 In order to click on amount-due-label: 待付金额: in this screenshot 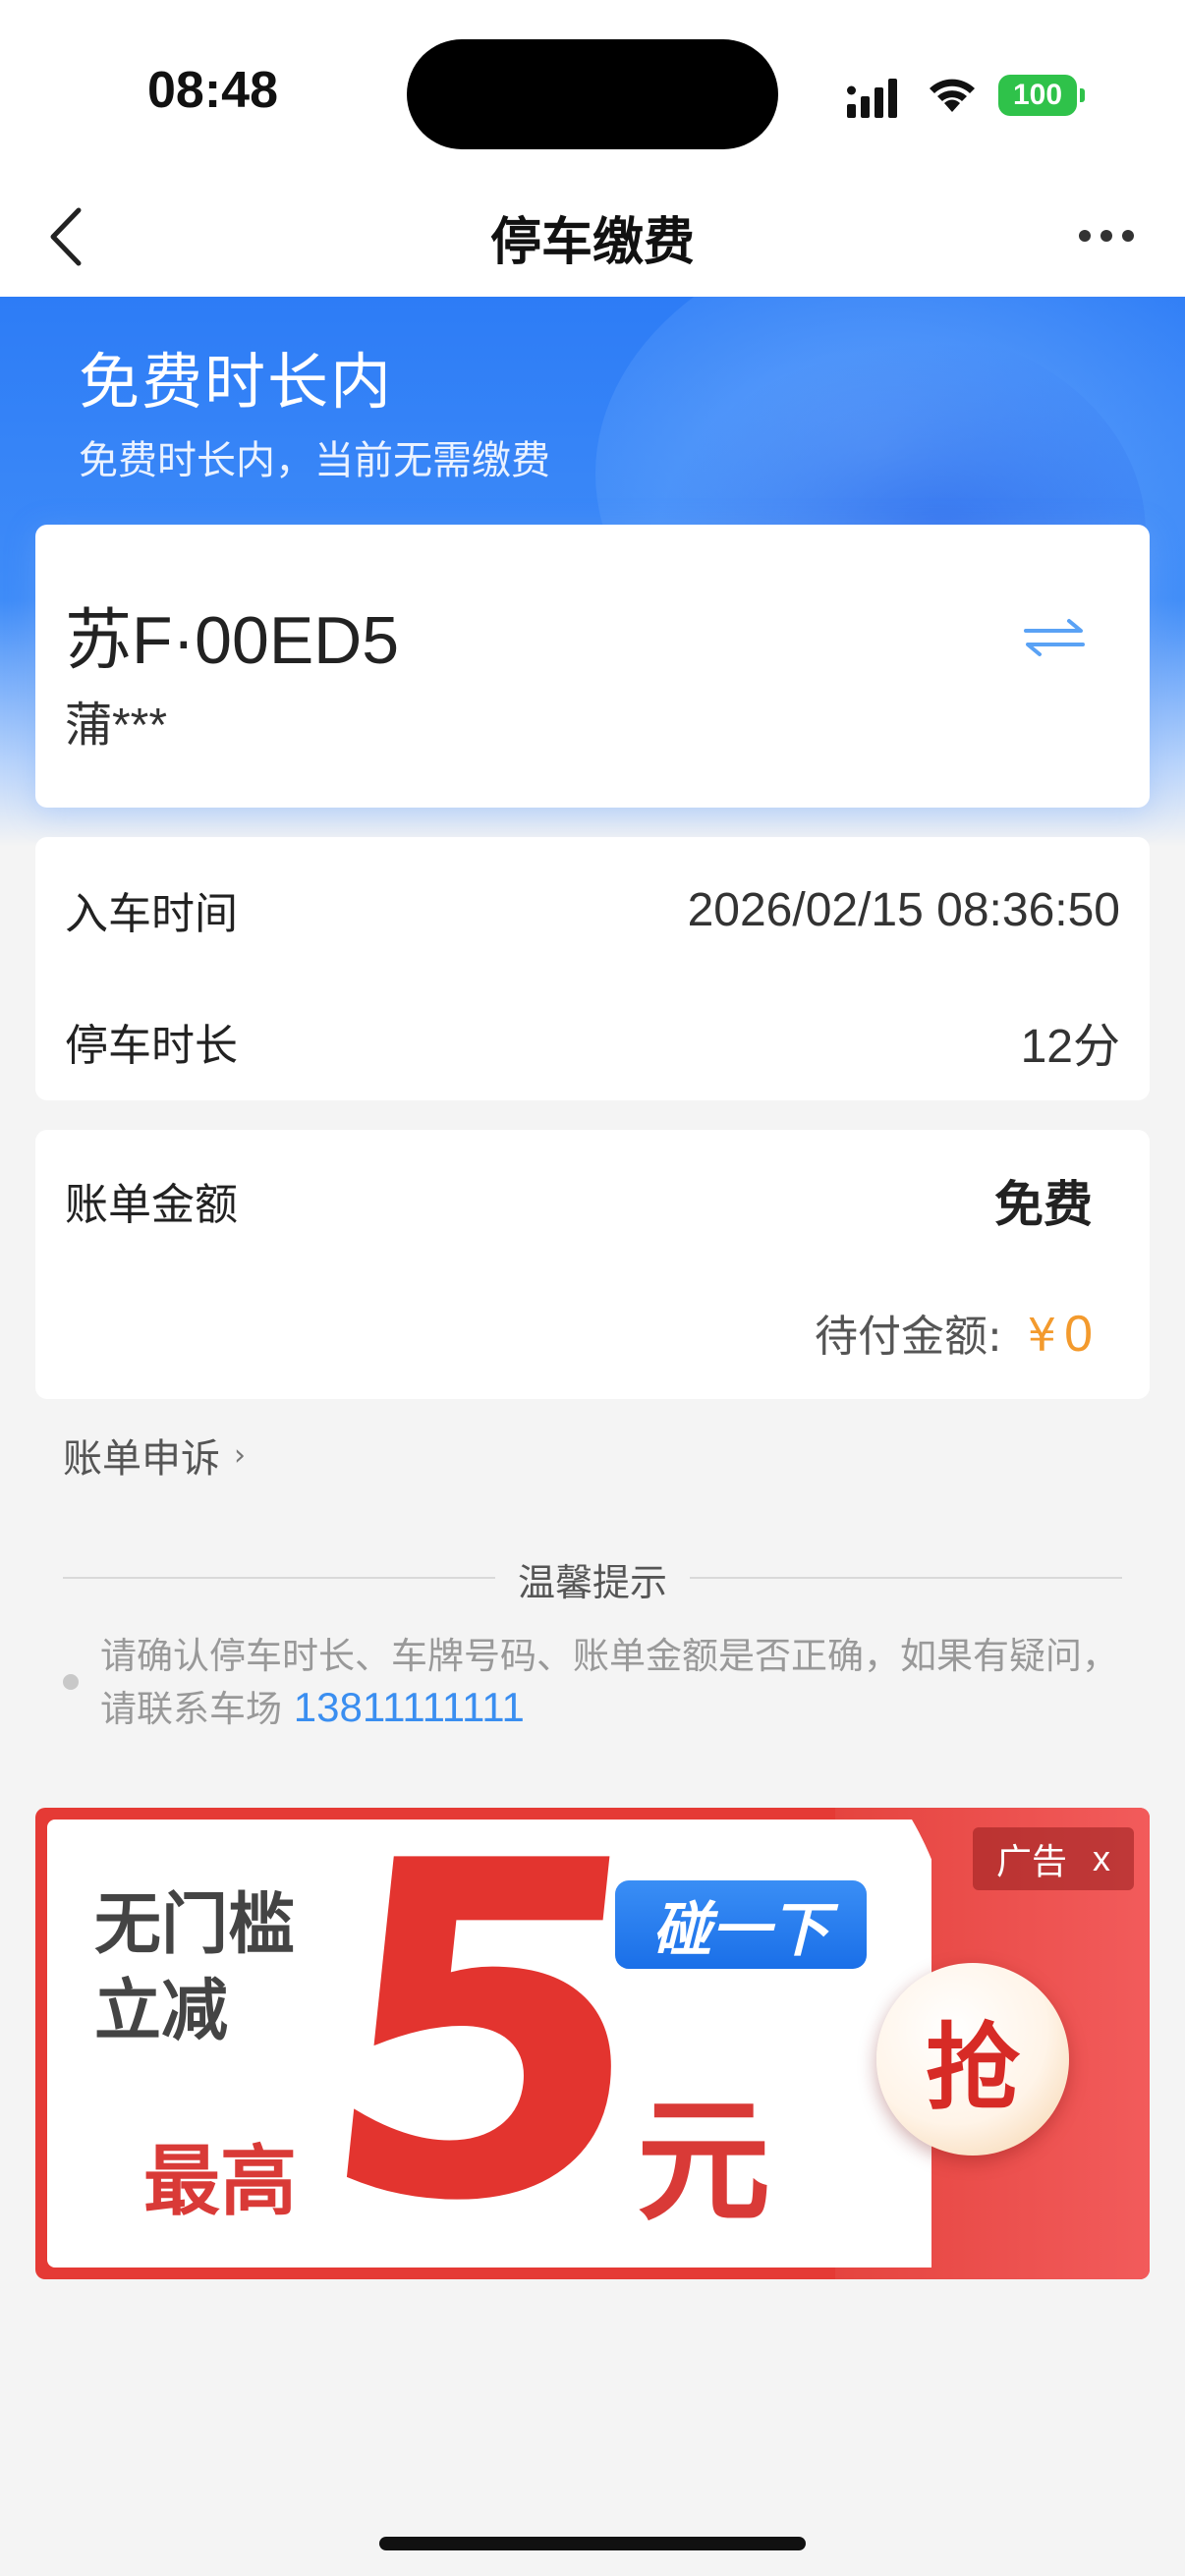, I will do `click(908, 1337)`.